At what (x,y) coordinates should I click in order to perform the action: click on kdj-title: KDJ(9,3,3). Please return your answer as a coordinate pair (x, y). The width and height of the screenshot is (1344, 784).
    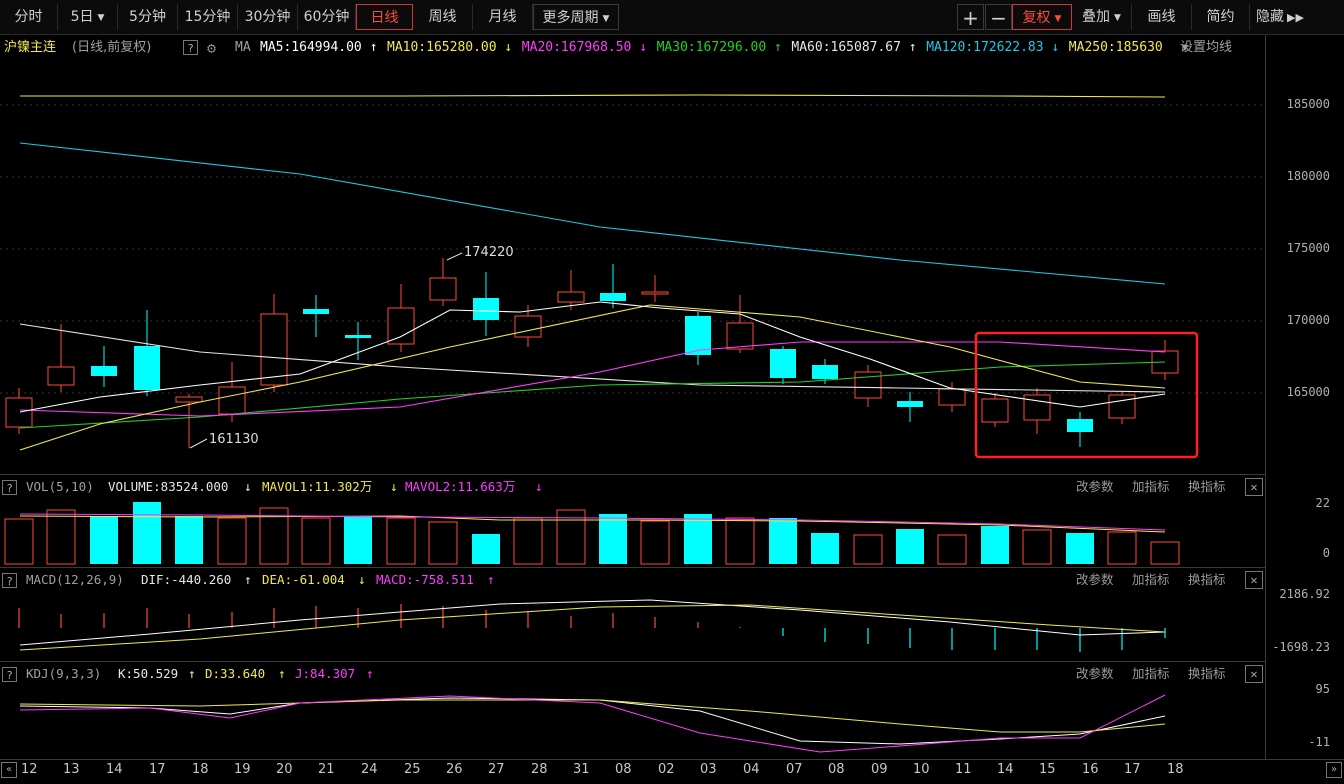
    Looking at the image, I should click on (64, 673).